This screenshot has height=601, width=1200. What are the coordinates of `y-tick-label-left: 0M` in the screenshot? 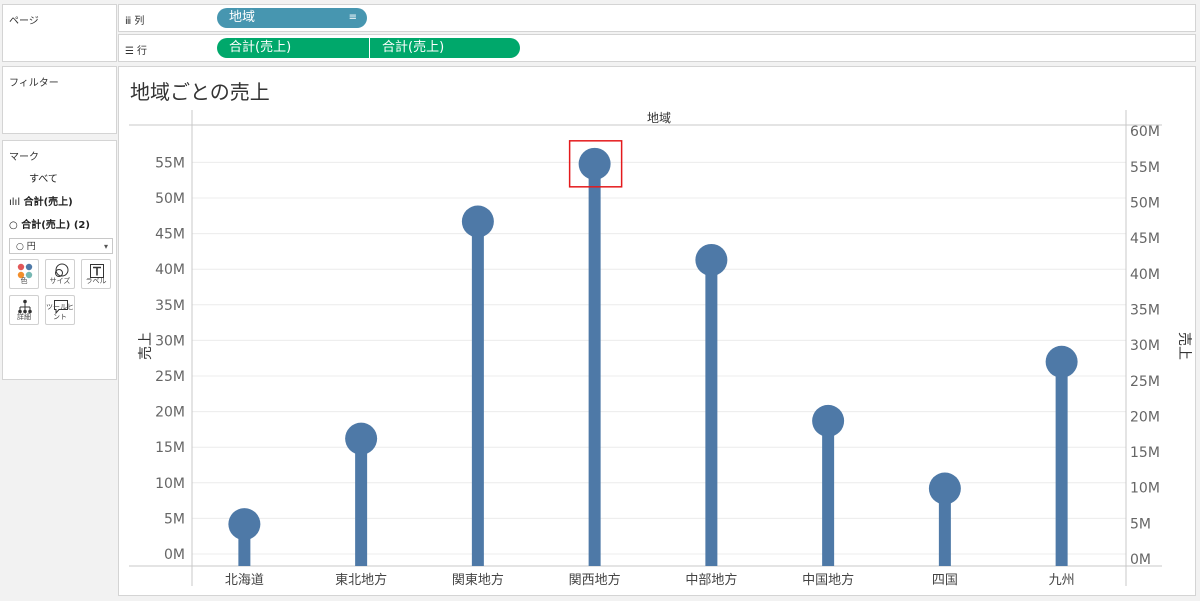 It's located at (174, 555).